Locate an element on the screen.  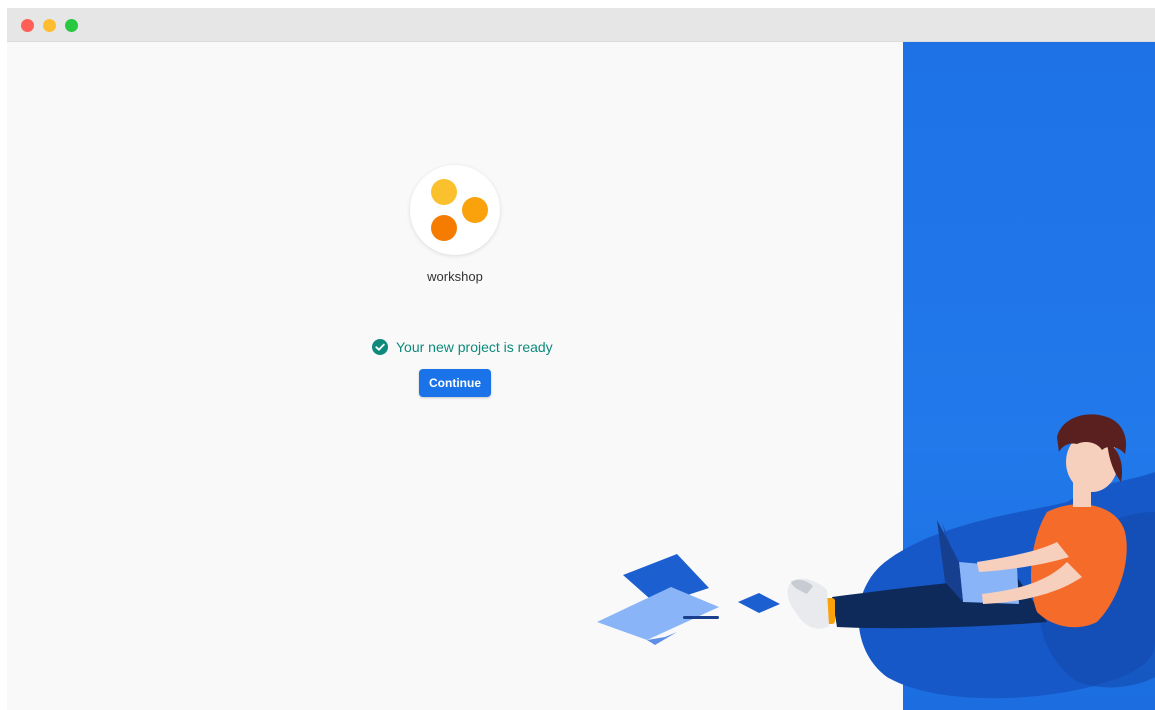
check-circle-icon is located at coordinates (380, 347).